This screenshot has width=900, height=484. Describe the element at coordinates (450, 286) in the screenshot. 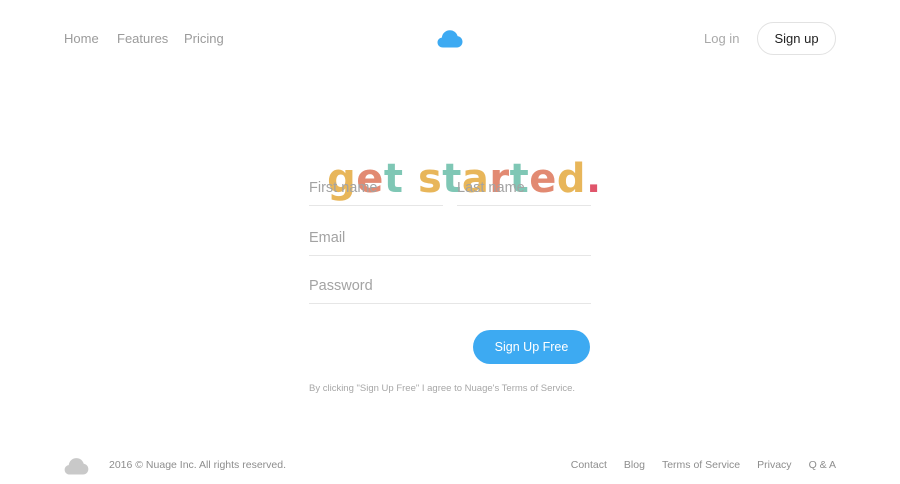

I see `password-input` at that location.